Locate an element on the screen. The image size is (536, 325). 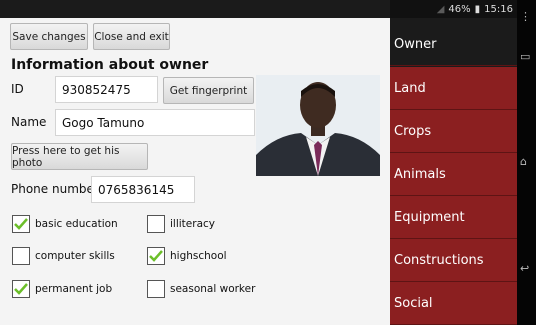
clock: 15:16 is located at coordinates (498, 9).